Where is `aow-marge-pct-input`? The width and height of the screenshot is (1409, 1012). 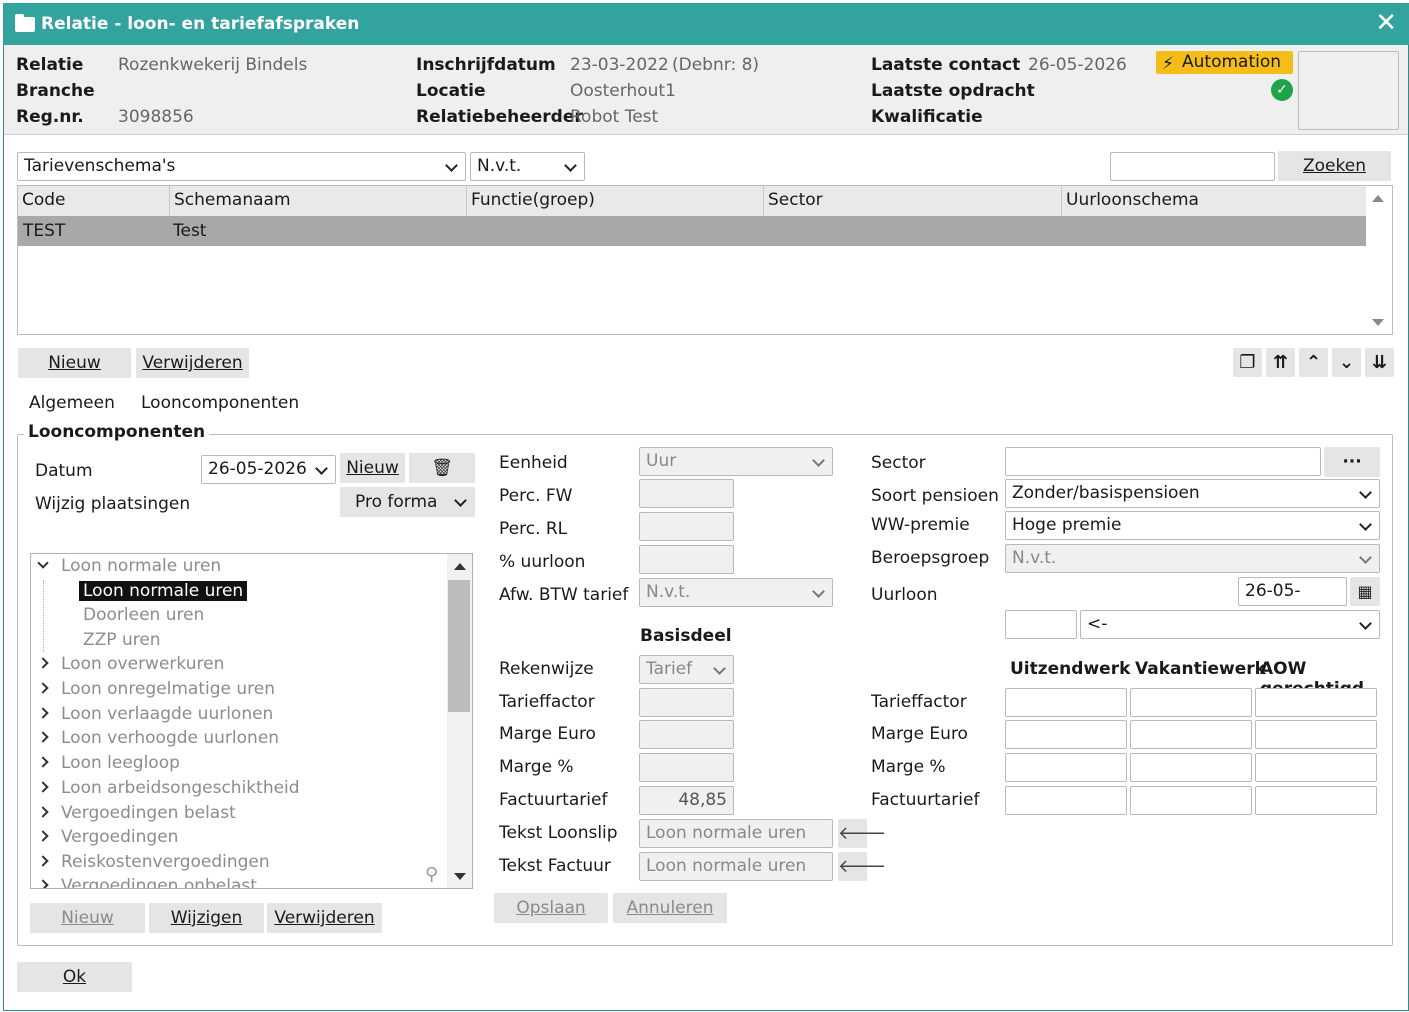 aow-marge-pct-input is located at coordinates (1316, 767).